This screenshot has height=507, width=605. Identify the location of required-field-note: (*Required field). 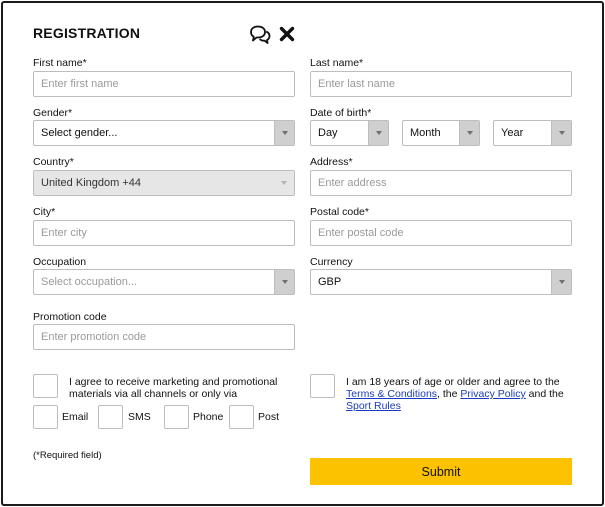
(67, 455).